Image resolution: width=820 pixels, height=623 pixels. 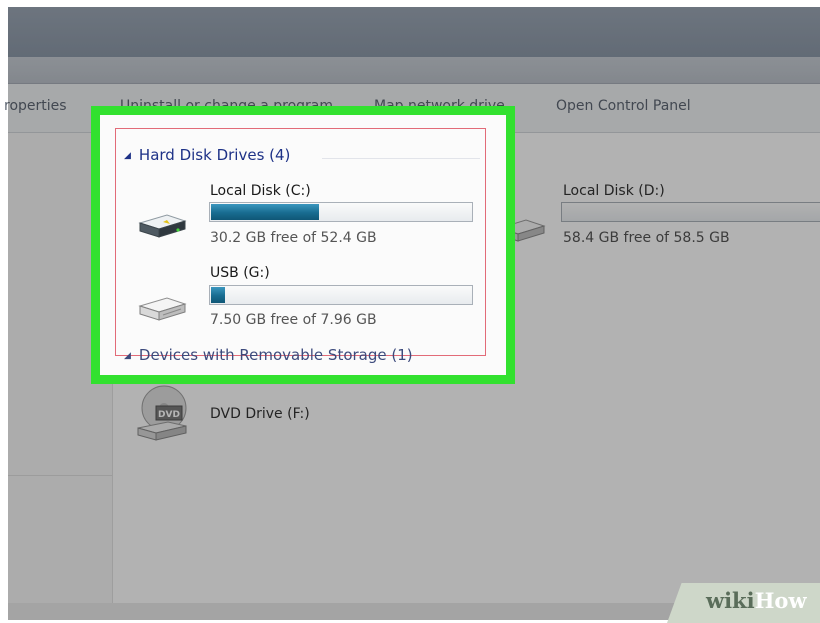 I want to click on removable-storage-group-header: ◢ Devices with Removable Storage (1), so click(x=268, y=355).